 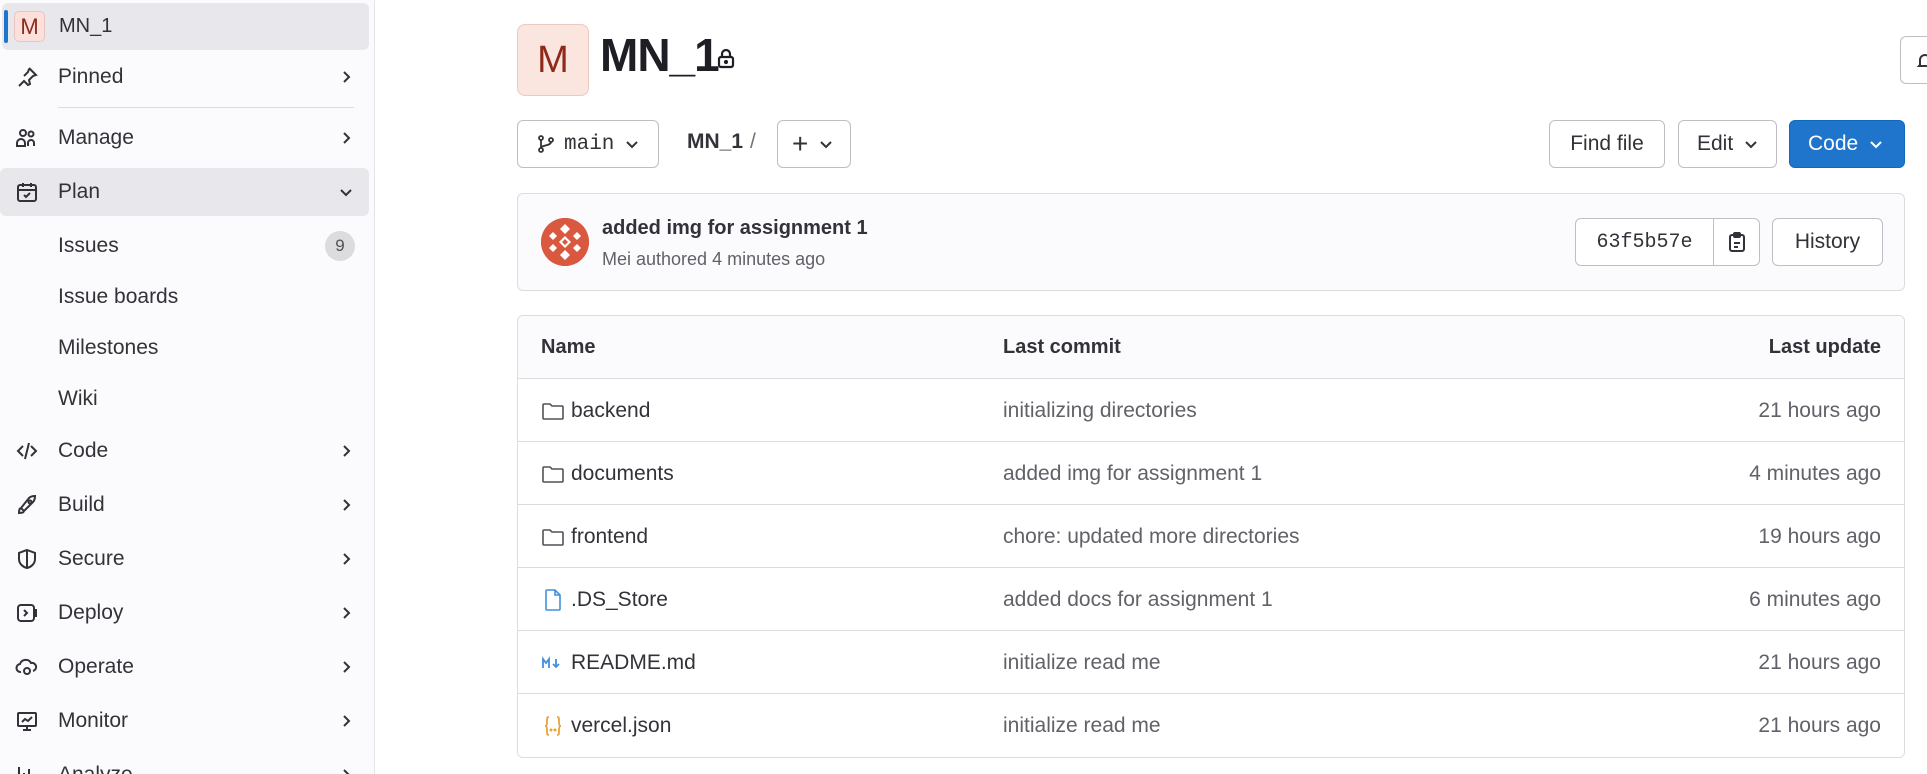 I want to click on folder-icon, so click(x=553, y=537).